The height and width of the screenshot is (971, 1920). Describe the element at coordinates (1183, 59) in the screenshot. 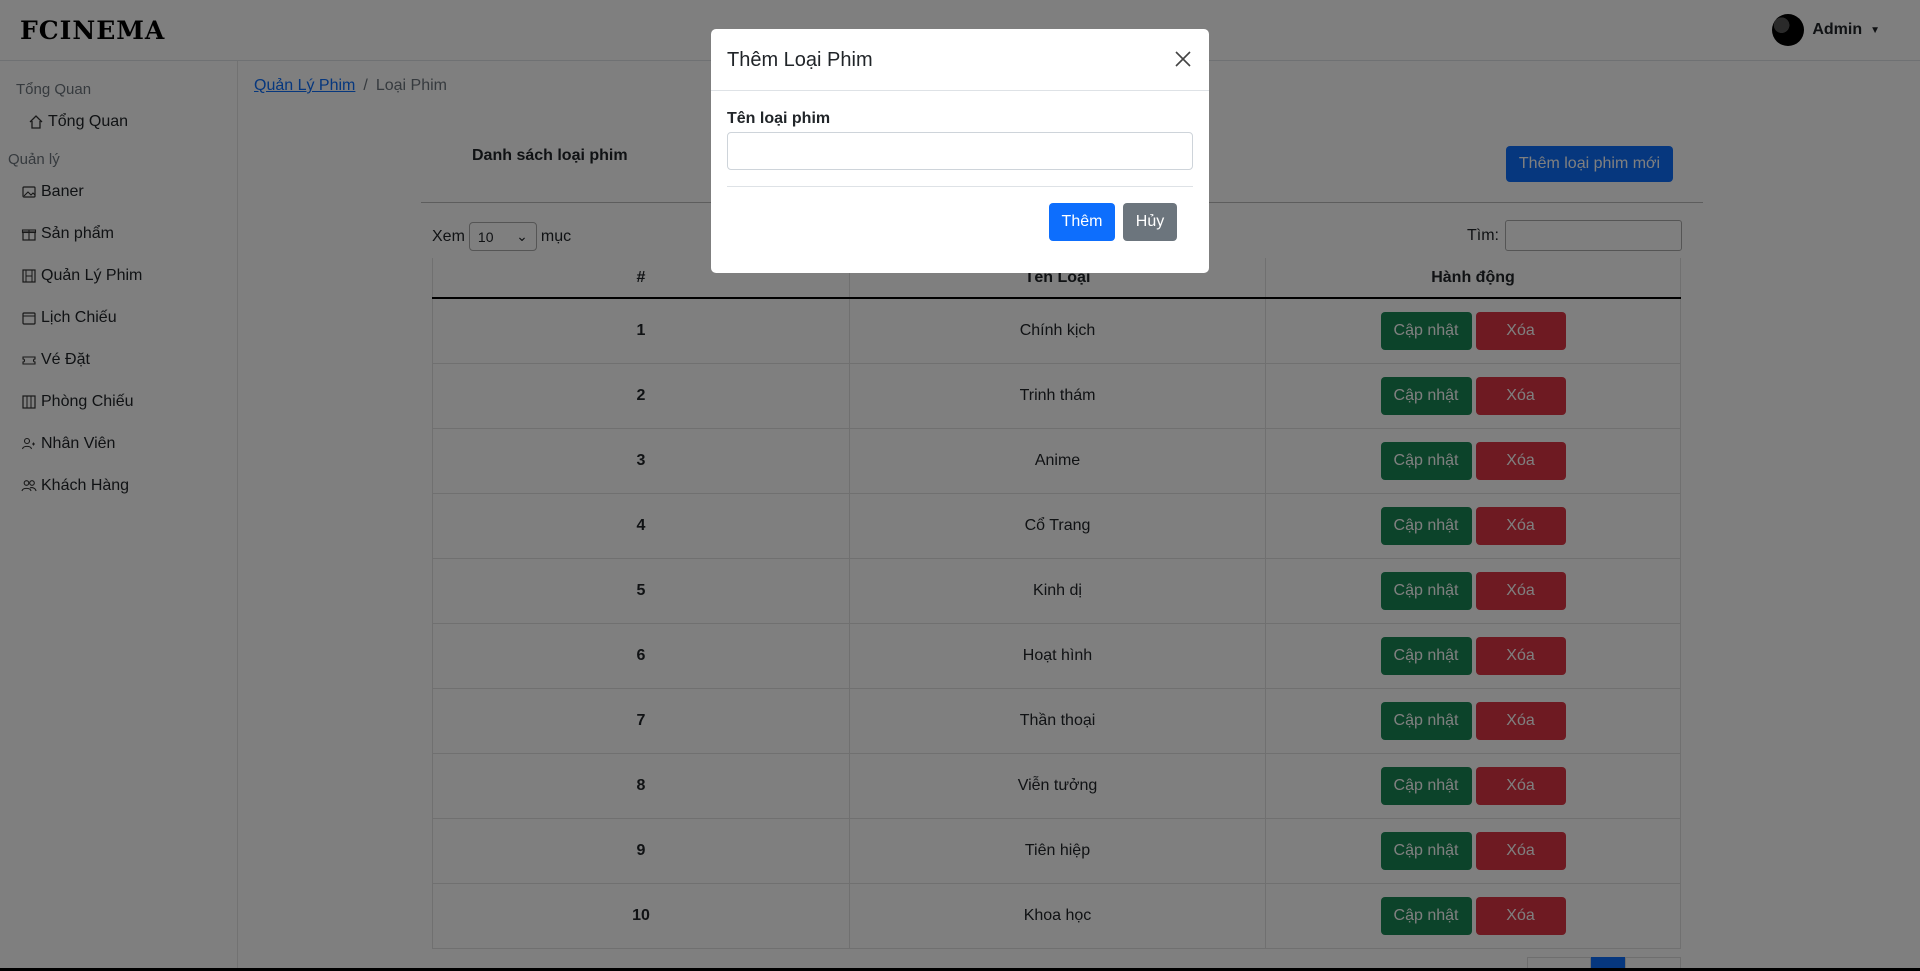

I see `close-icon` at that location.